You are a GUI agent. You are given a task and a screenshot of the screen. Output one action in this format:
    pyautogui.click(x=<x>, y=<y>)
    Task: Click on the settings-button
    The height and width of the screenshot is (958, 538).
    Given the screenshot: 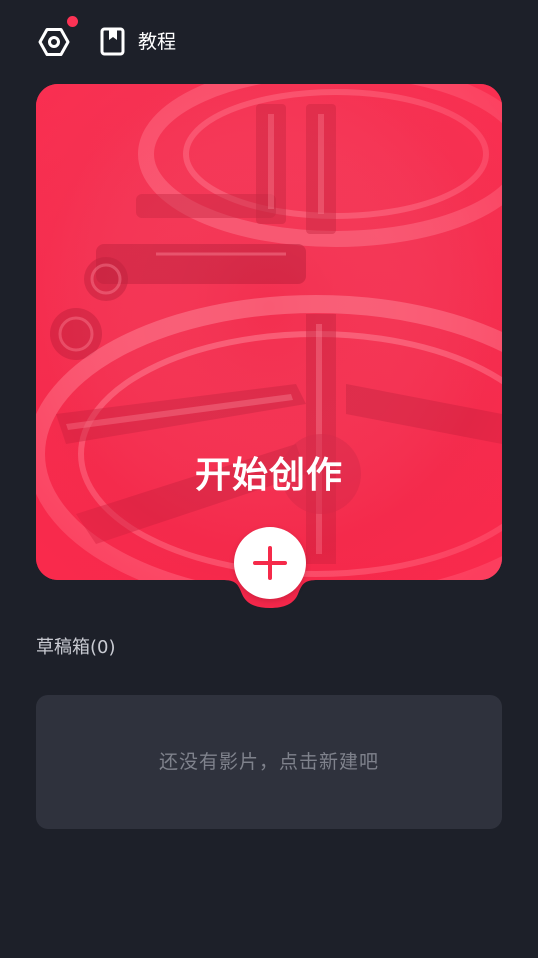 What is the action you would take?
    pyautogui.click(x=57, y=38)
    